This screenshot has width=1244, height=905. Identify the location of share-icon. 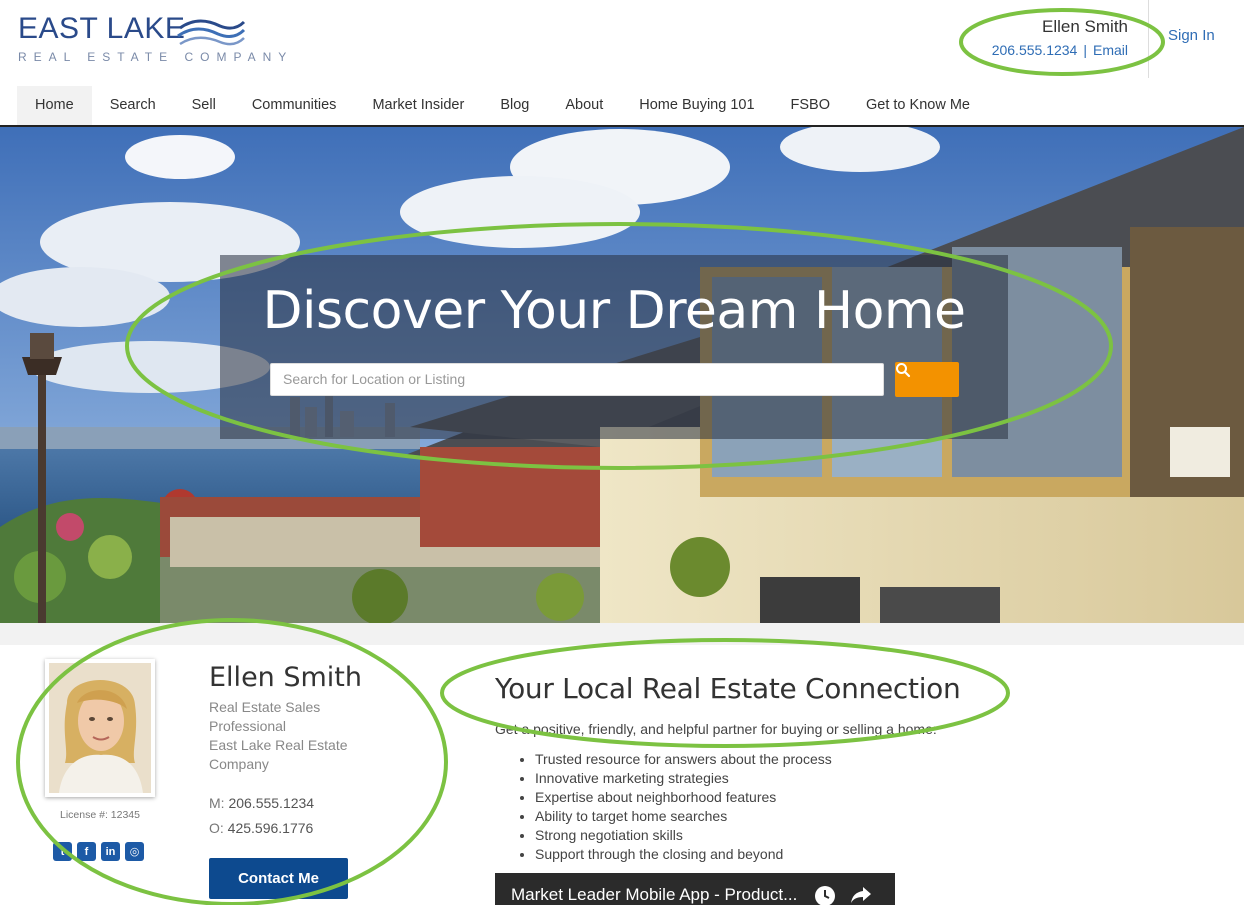
(861, 895).